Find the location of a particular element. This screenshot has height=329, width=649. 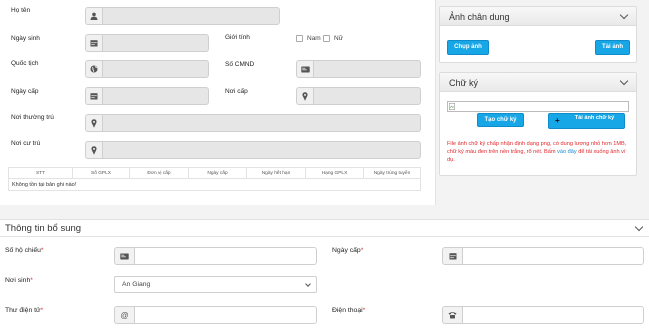

gender-nu-checkbox is located at coordinates (326, 38).